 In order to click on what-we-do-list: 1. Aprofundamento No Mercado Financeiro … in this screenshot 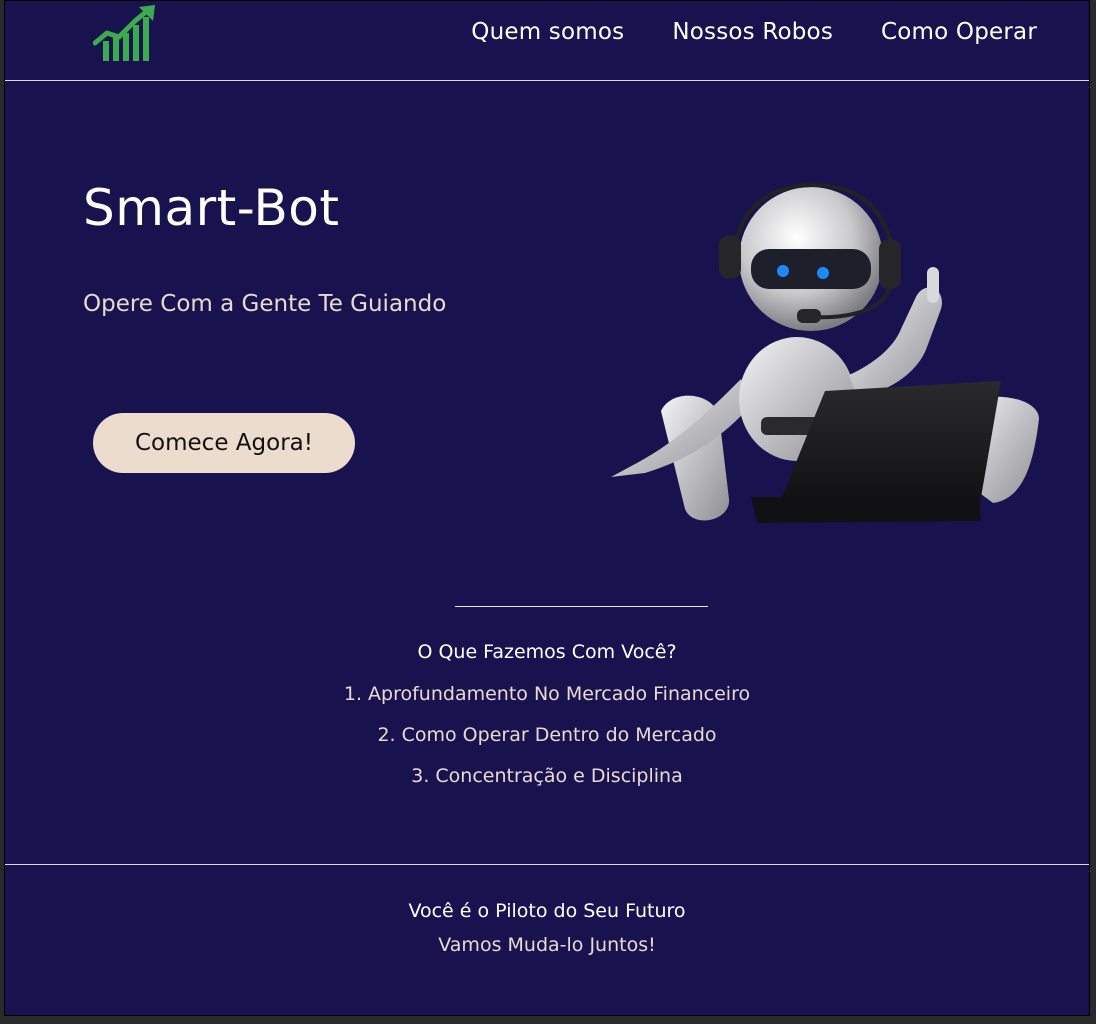, I will do `click(547, 742)`.